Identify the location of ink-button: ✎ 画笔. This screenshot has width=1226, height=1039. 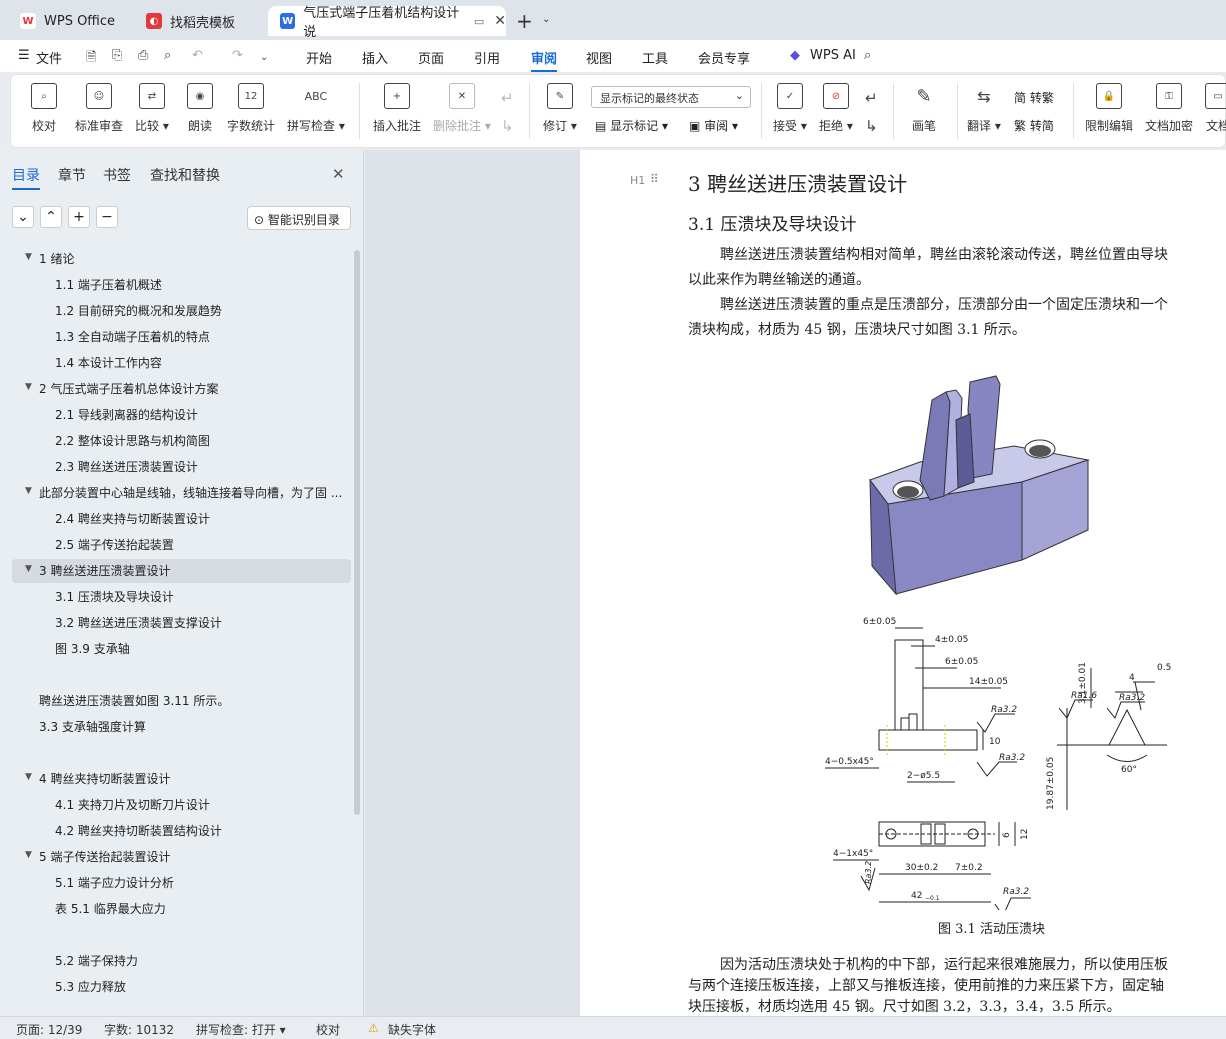
(924, 108).